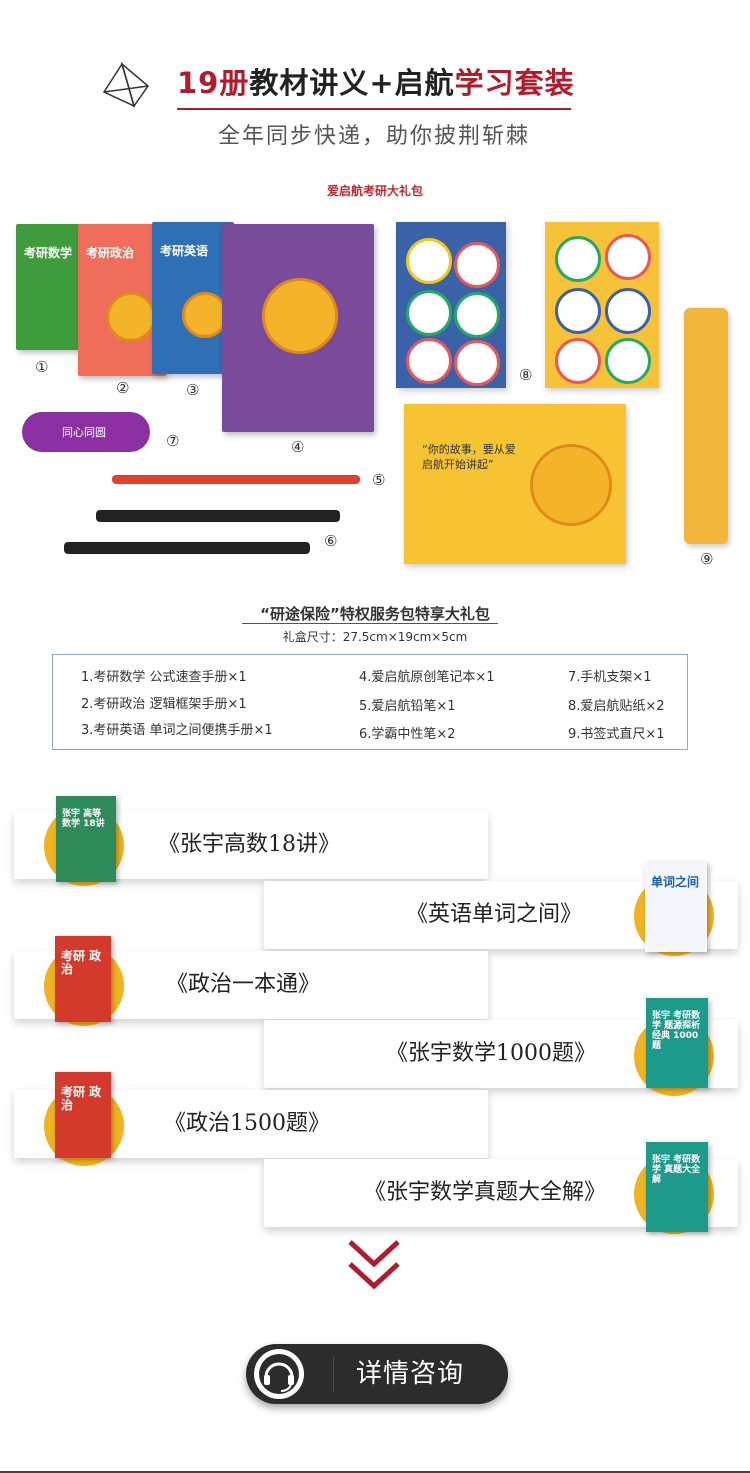  Describe the element at coordinates (279, 1374) in the screenshot. I see `headset-icon` at that location.